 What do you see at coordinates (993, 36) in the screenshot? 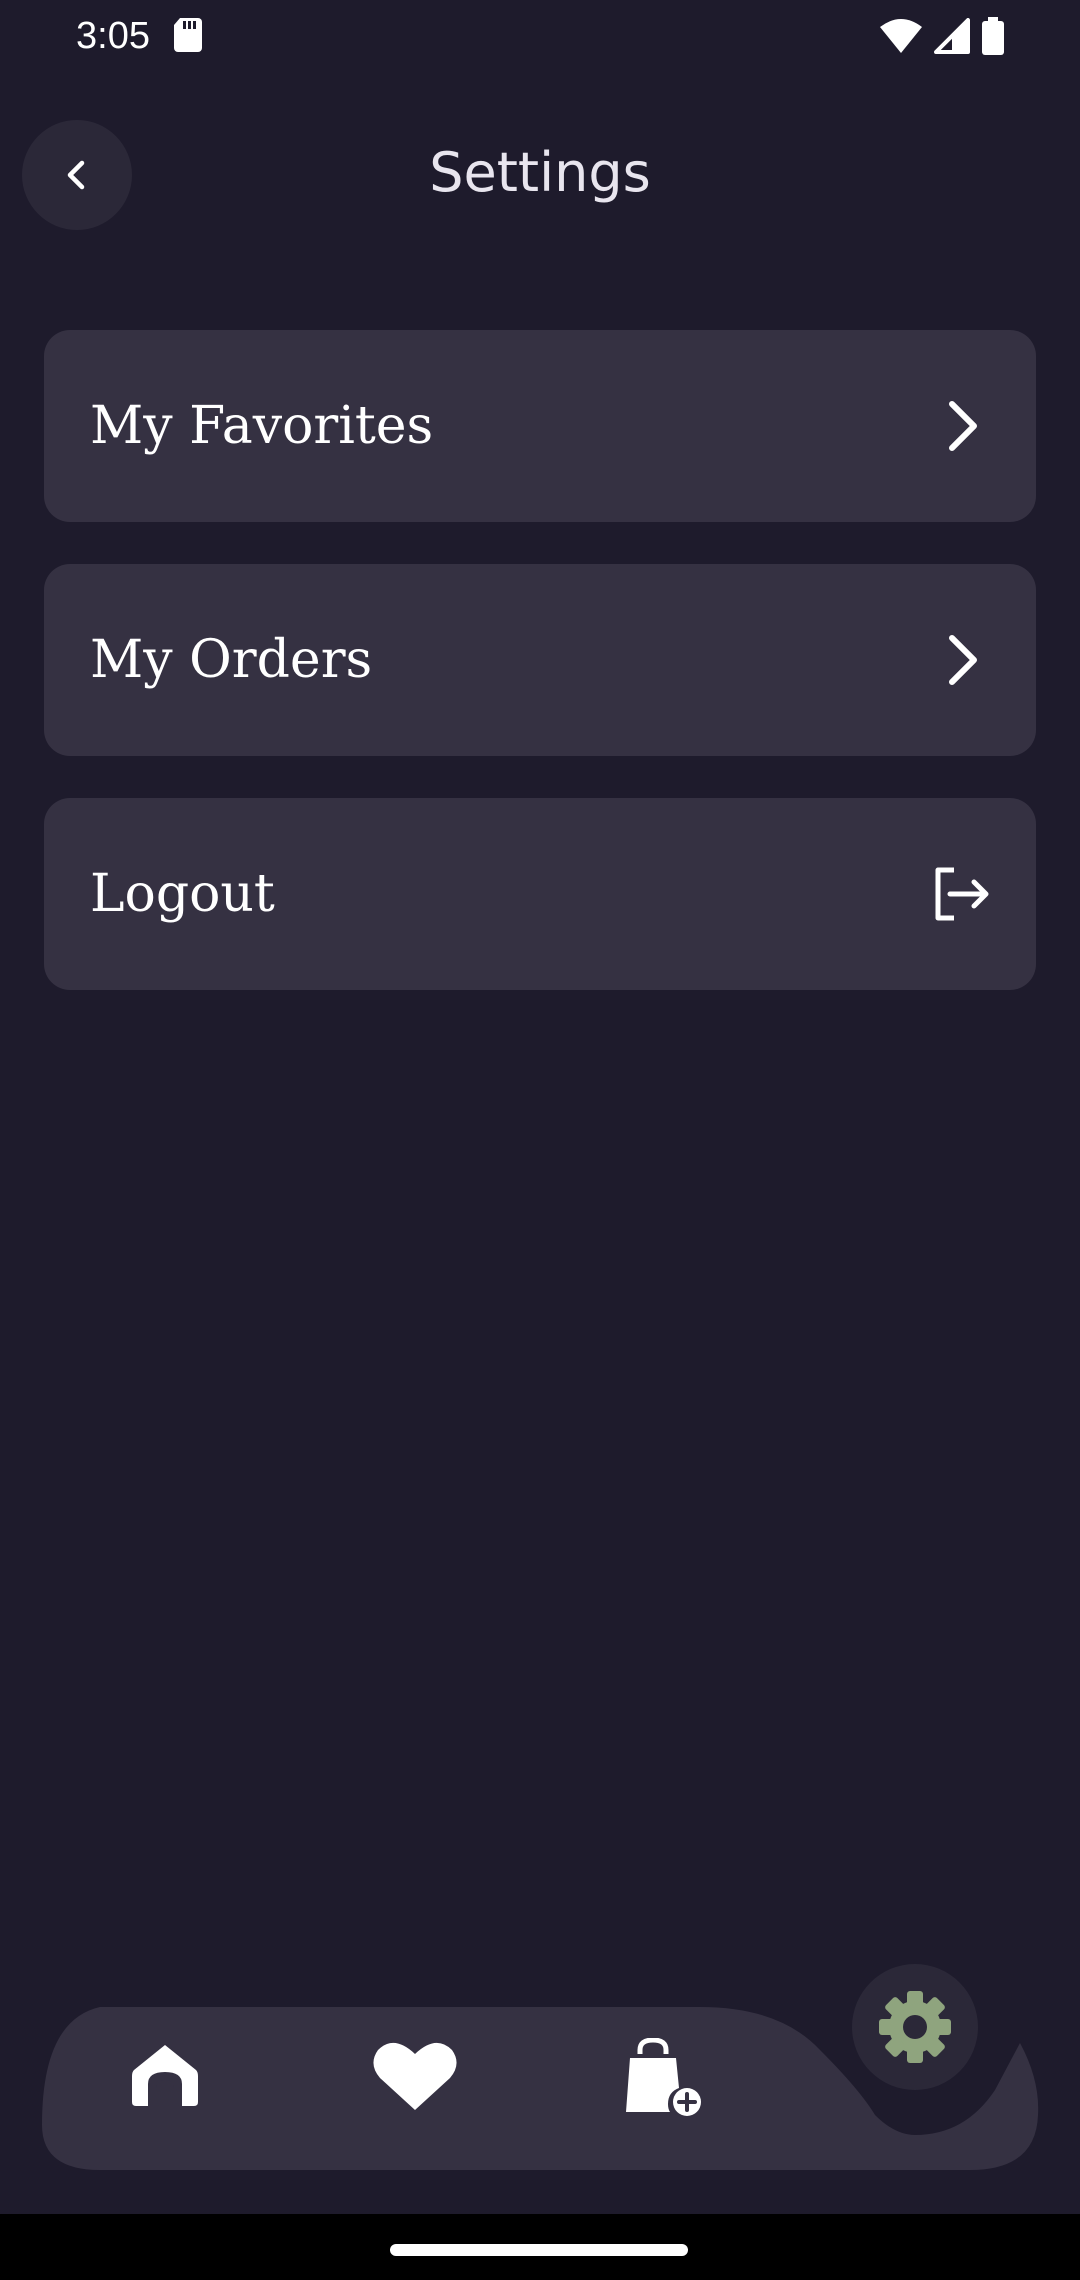
I see `battery-icon` at bounding box center [993, 36].